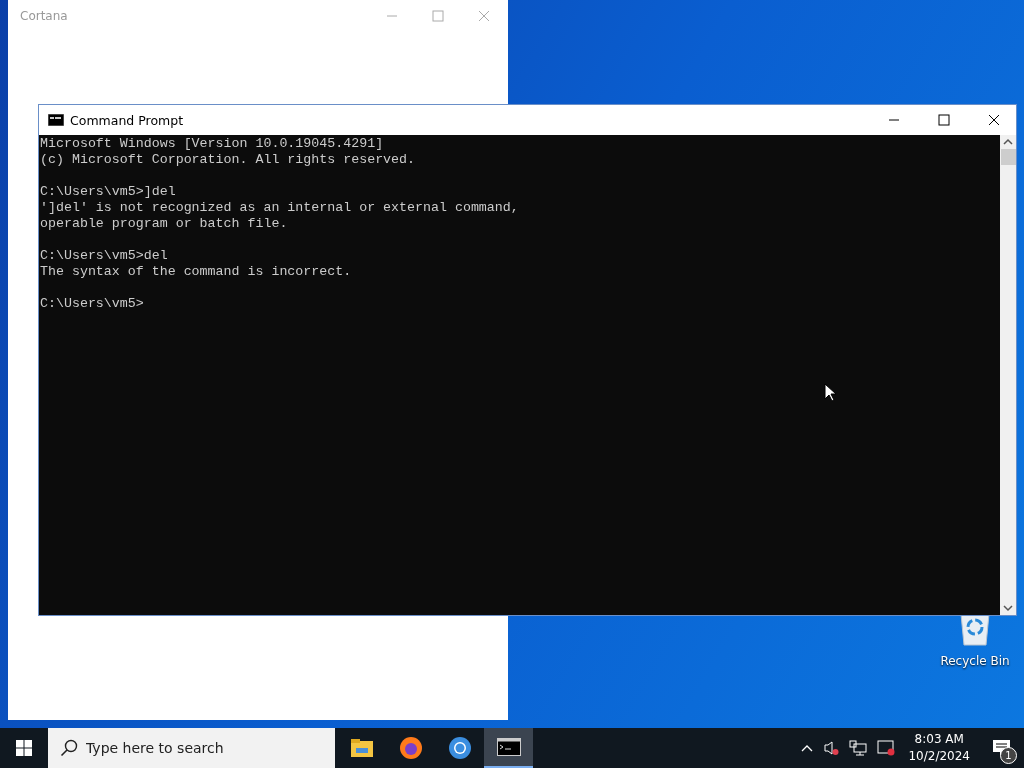 This screenshot has width=1024, height=768. I want to click on desktop-icon-label: Recycle Bin, so click(975, 661).